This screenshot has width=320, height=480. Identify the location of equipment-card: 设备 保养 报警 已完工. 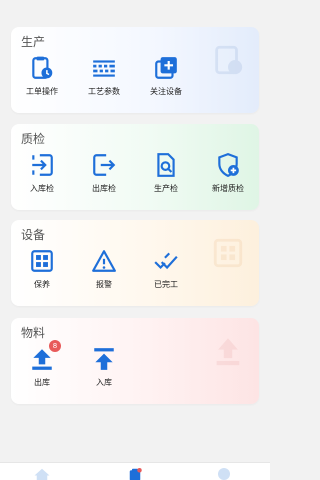
(135, 263).